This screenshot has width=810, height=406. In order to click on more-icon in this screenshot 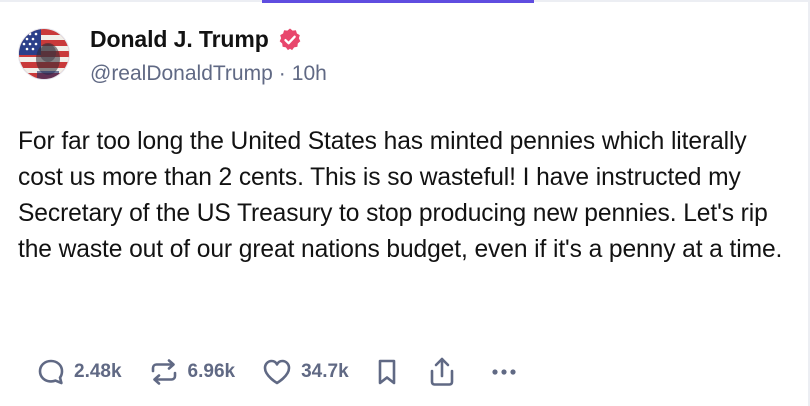, I will do `click(504, 372)`.